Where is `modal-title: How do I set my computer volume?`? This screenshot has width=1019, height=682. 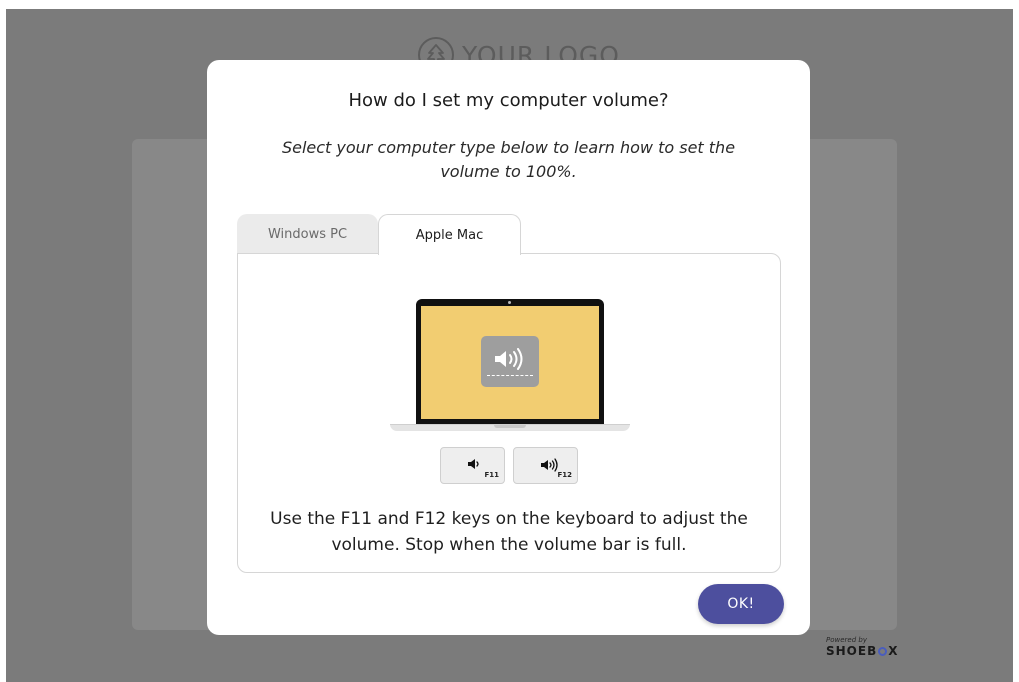 modal-title: How do I set my computer volume? is located at coordinates (508, 100).